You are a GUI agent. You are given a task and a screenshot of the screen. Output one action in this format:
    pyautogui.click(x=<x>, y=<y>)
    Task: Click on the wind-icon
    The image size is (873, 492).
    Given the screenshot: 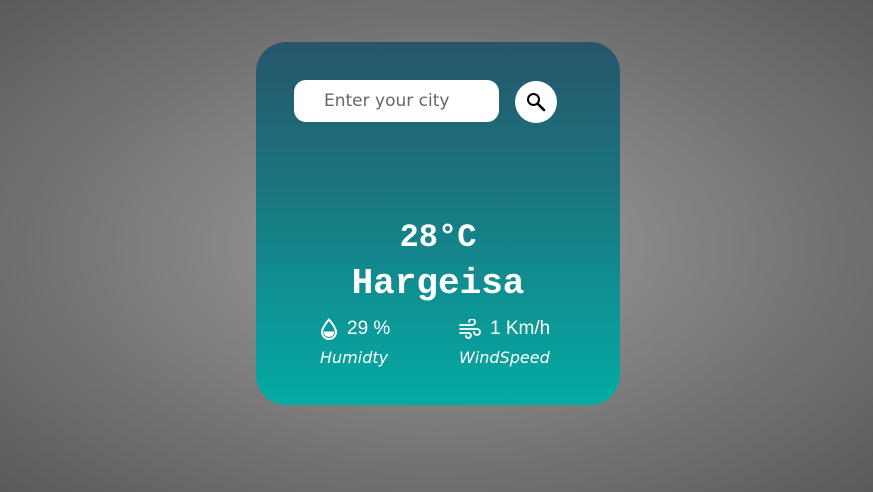 What is the action you would take?
    pyautogui.click(x=470, y=329)
    